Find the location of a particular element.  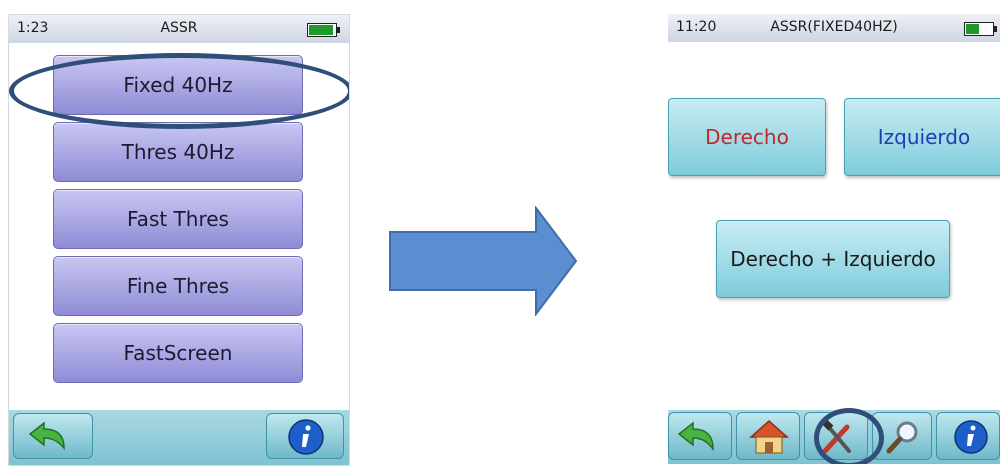

right-ear-button: Derecho is located at coordinates (747, 137).